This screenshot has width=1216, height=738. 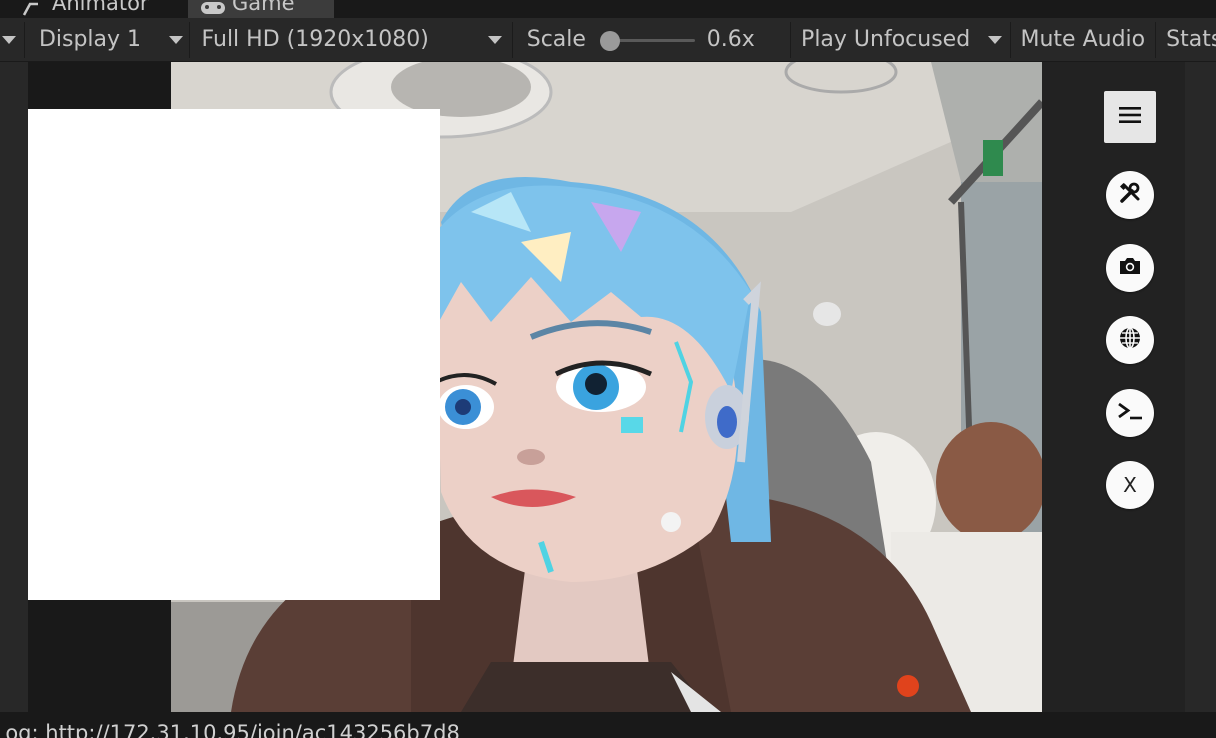 What do you see at coordinates (32, 8) in the screenshot?
I see `animator-icon` at bounding box center [32, 8].